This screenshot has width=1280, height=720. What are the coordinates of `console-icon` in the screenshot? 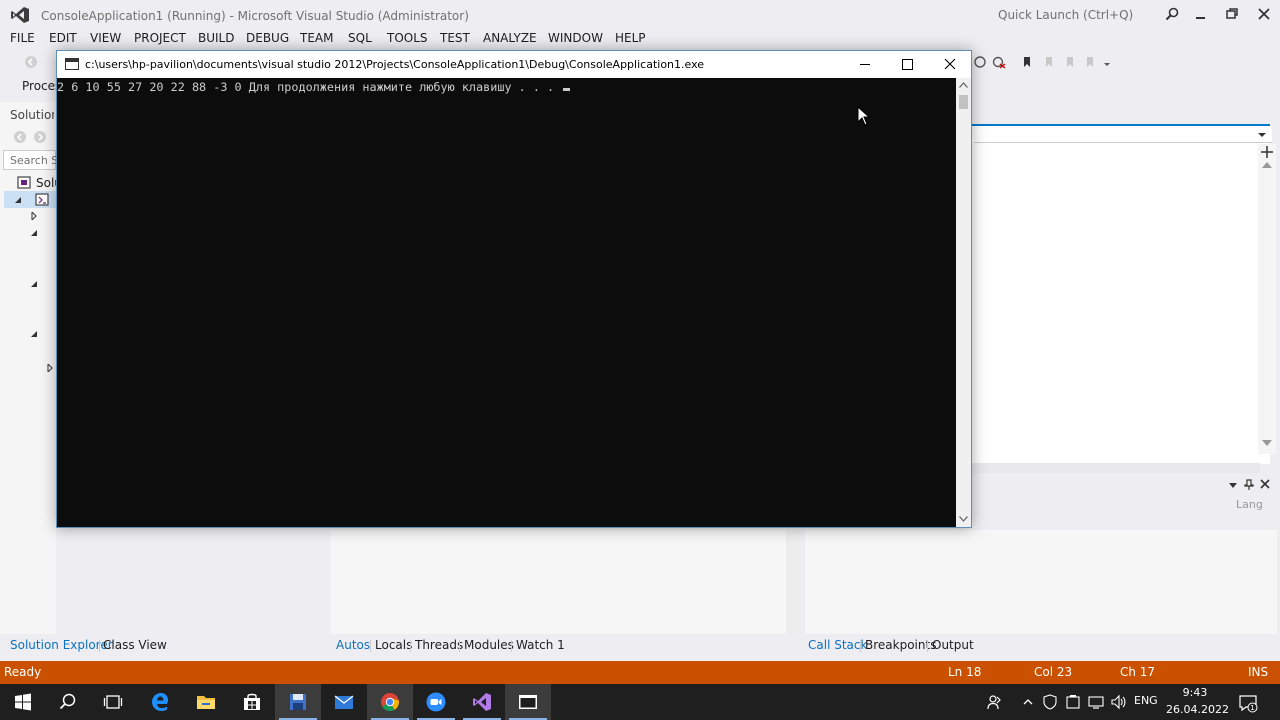 It's located at (528, 702).